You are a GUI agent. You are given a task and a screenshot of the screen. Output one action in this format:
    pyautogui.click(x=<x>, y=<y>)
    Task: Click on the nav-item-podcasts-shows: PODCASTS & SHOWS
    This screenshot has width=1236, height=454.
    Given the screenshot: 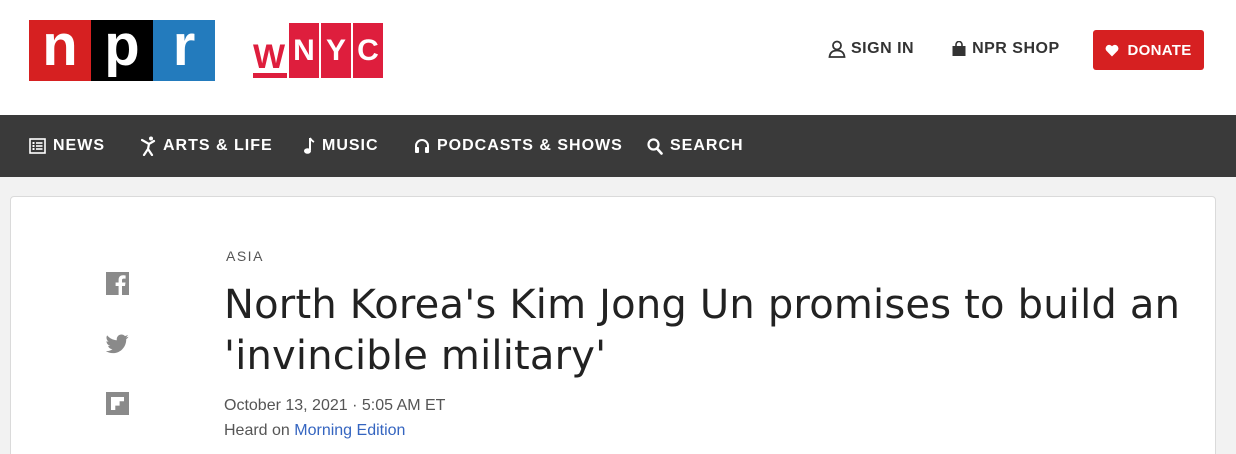 What is the action you would take?
    pyautogui.click(x=518, y=146)
    